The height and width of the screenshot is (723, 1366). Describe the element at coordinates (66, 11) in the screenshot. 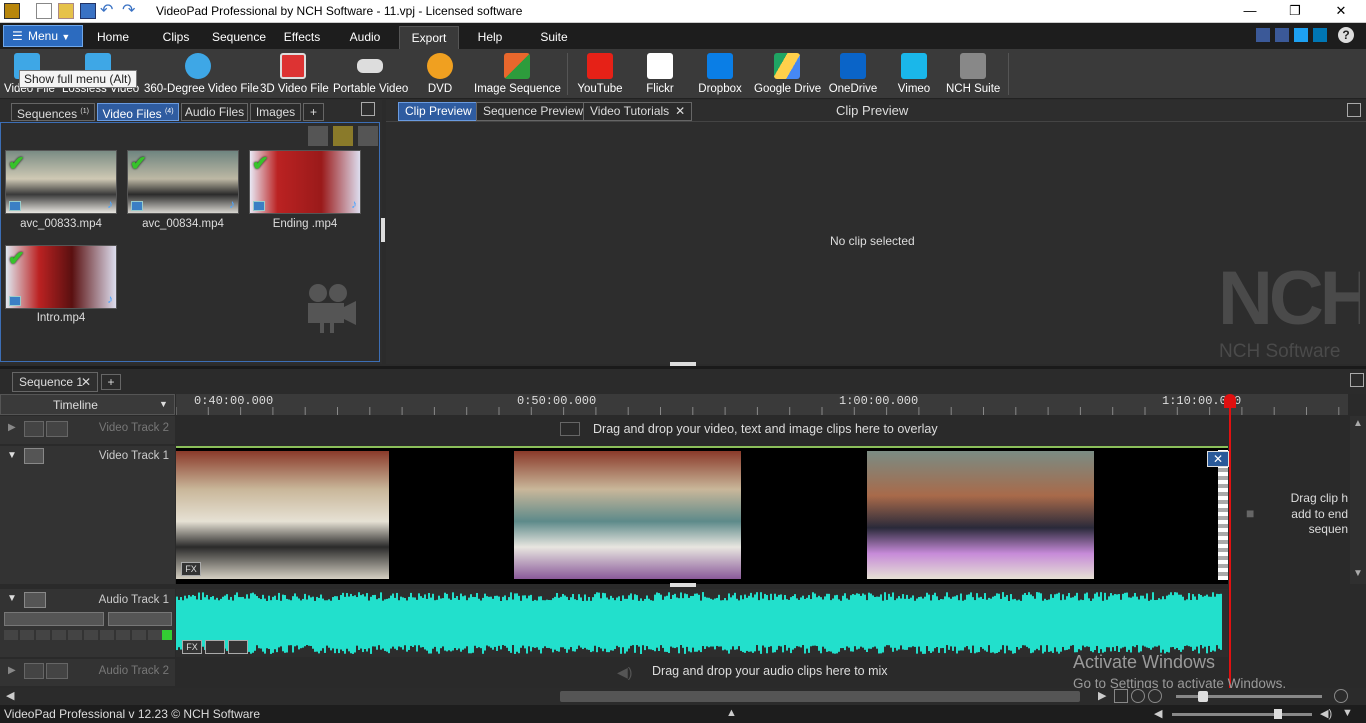

I see `open-project-icon` at that location.